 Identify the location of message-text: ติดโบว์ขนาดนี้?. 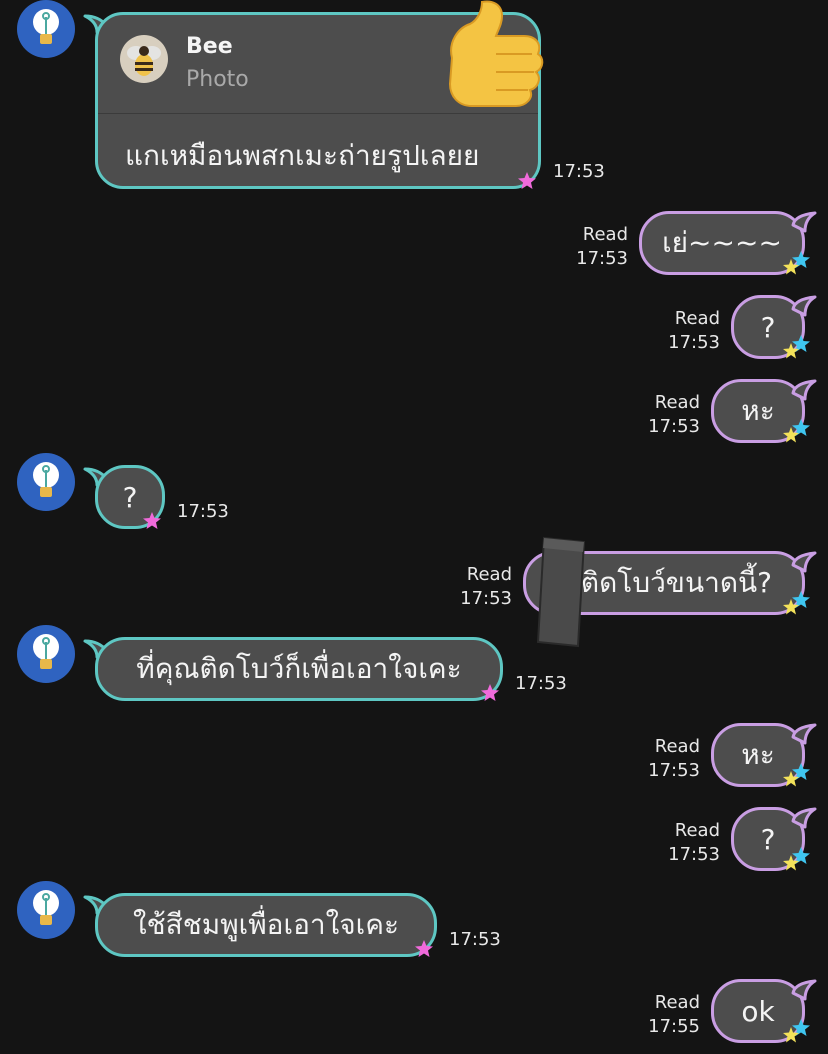
(676, 582).